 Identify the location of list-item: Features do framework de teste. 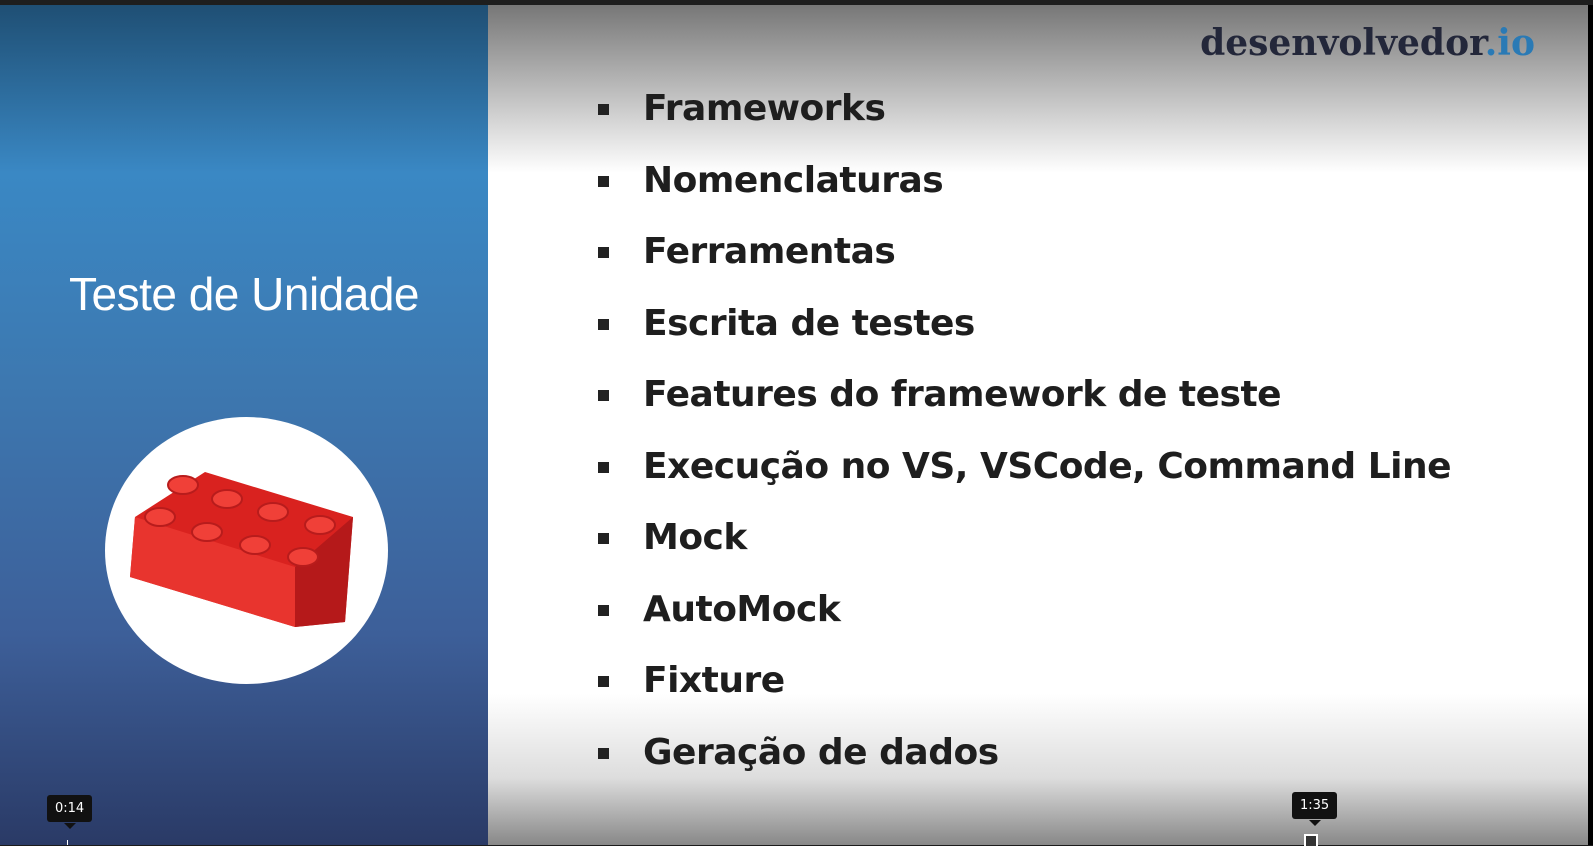
(1023, 410).